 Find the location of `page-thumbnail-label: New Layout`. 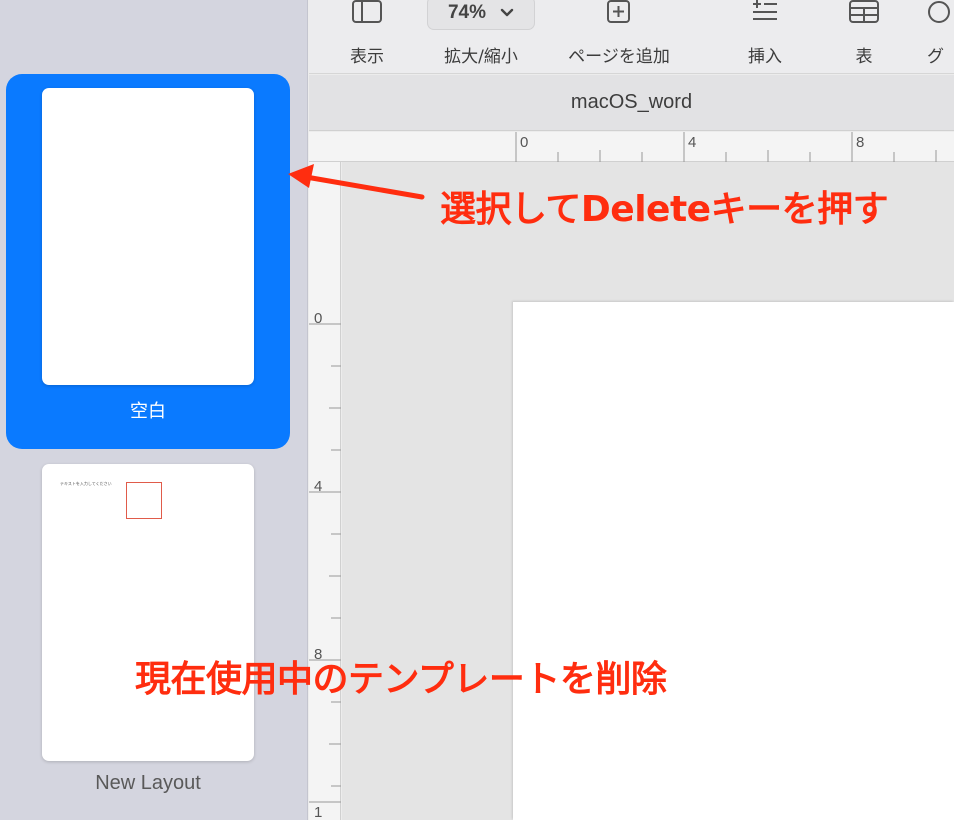

page-thumbnail-label: New Layout is located at coordinates (148, 783).